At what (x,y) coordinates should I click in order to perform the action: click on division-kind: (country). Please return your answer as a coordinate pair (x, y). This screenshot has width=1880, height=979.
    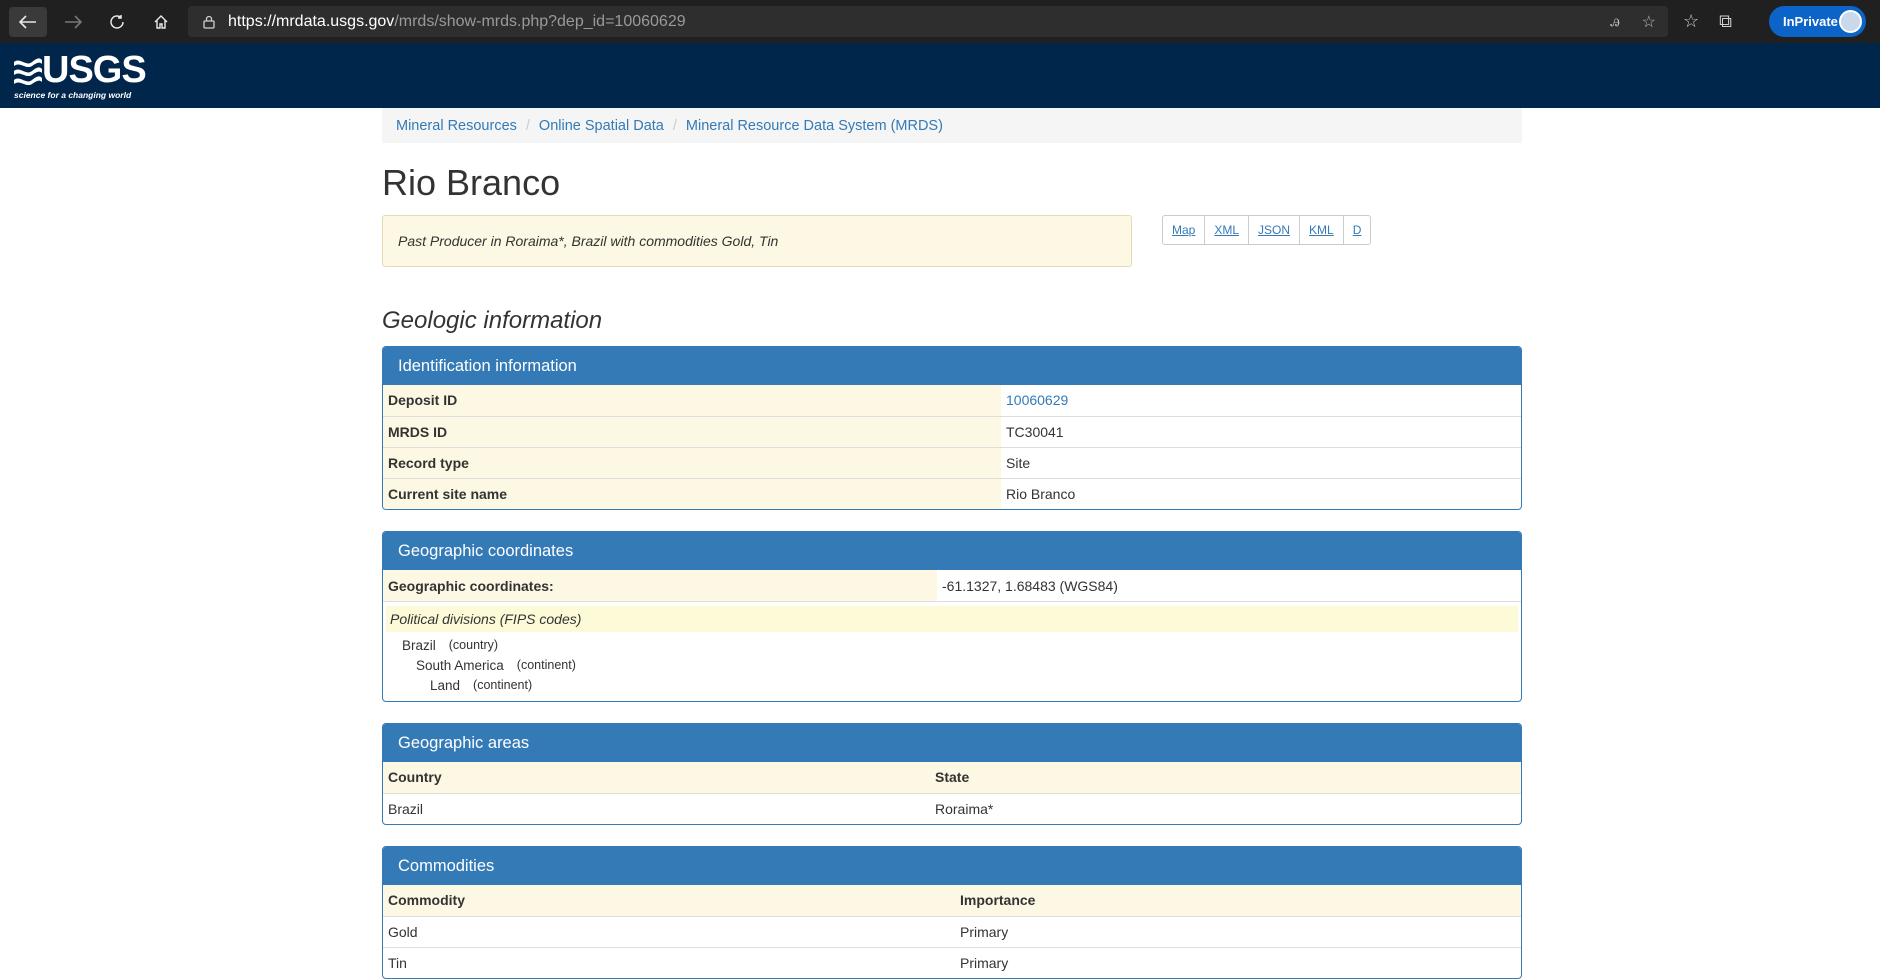
    Looking at the image, I should click on (473, 645).